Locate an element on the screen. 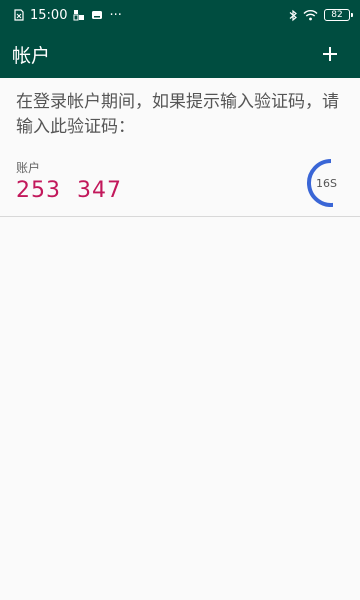  countdown-label: 16S is located at coordinates (326, 183).